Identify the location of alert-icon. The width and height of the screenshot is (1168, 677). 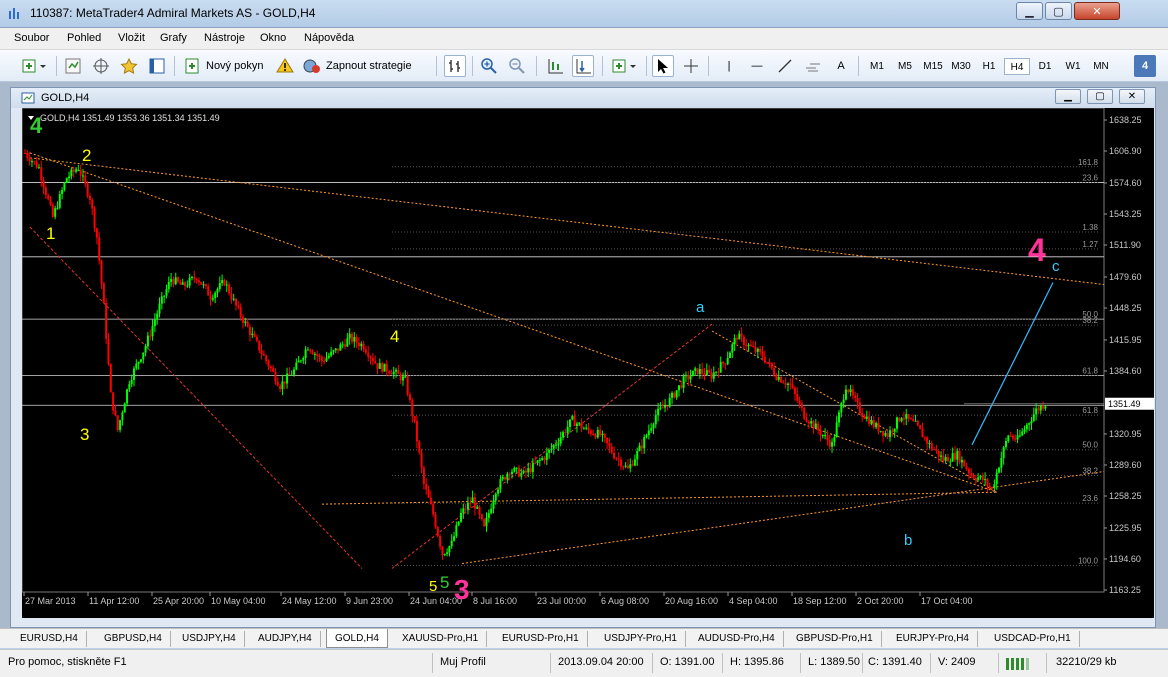
(285, 66).